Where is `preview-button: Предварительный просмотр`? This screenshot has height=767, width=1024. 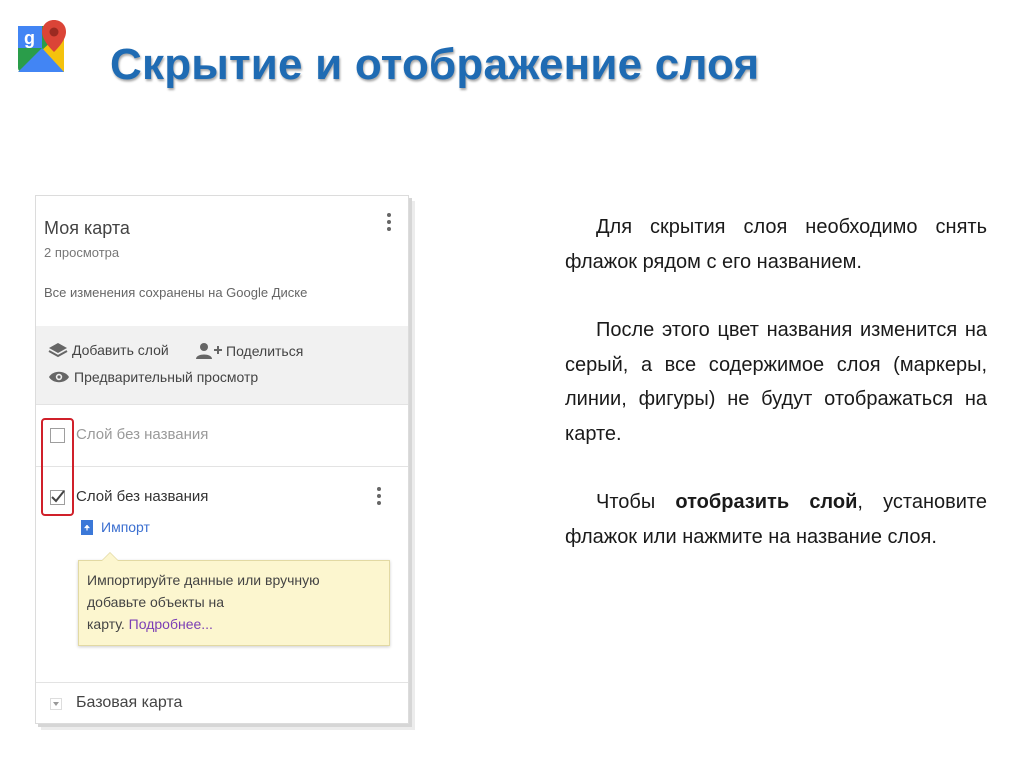 preview-button: Предварительный просмотр is located at coordinates (153, 377).